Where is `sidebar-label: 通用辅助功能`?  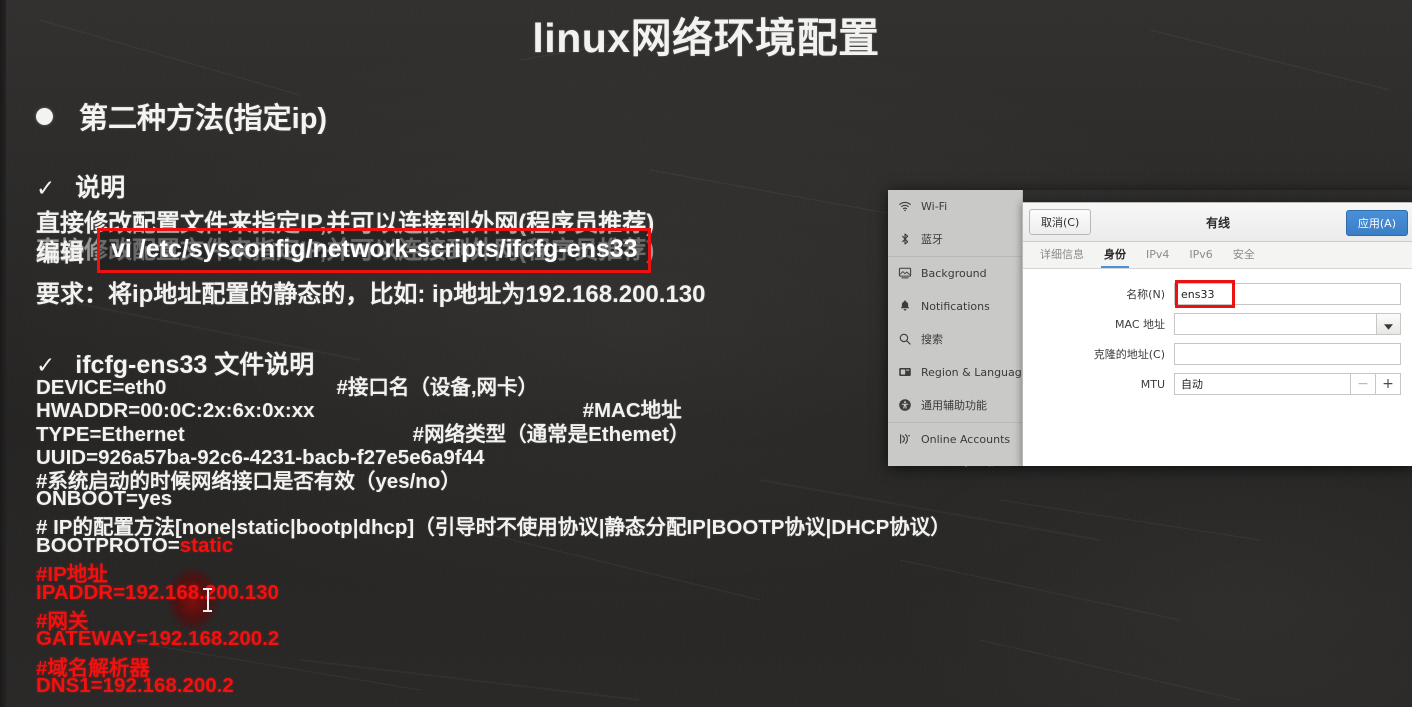
sidebar-label: 通用辅助功能 is located at coordinates (954, 405).